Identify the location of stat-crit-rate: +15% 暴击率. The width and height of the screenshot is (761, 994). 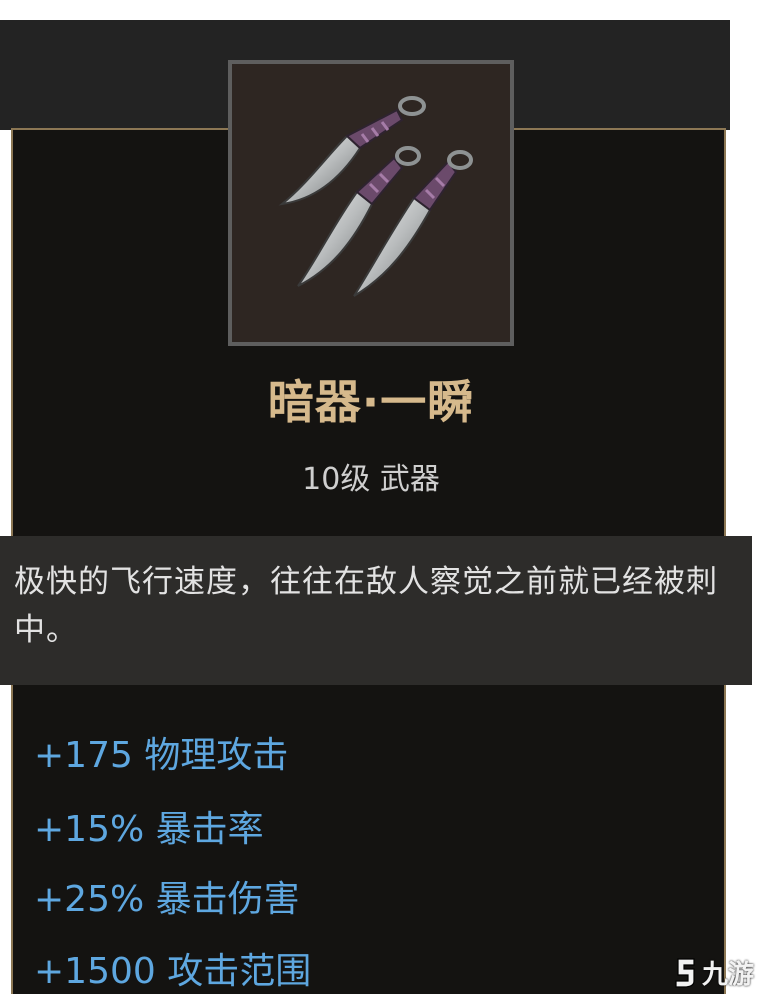
(149, 829).